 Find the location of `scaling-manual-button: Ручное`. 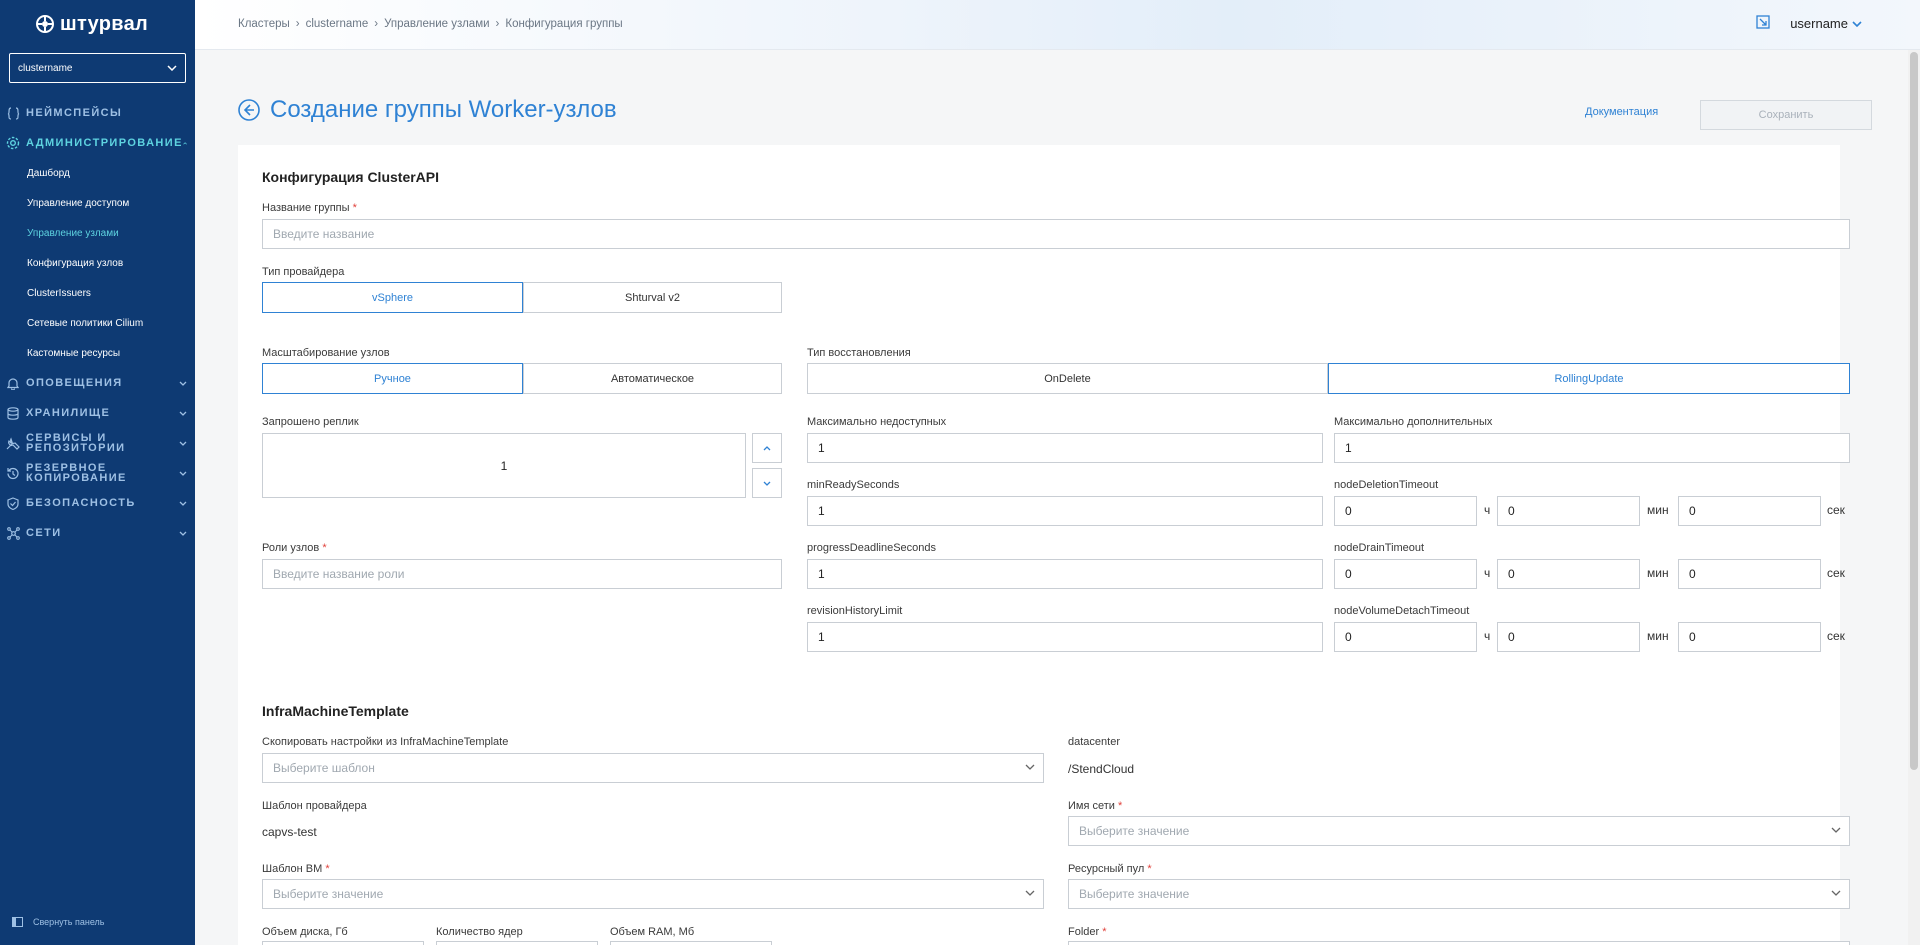

scaling-manual-button: Ручное is located at coordinates (392, 378).